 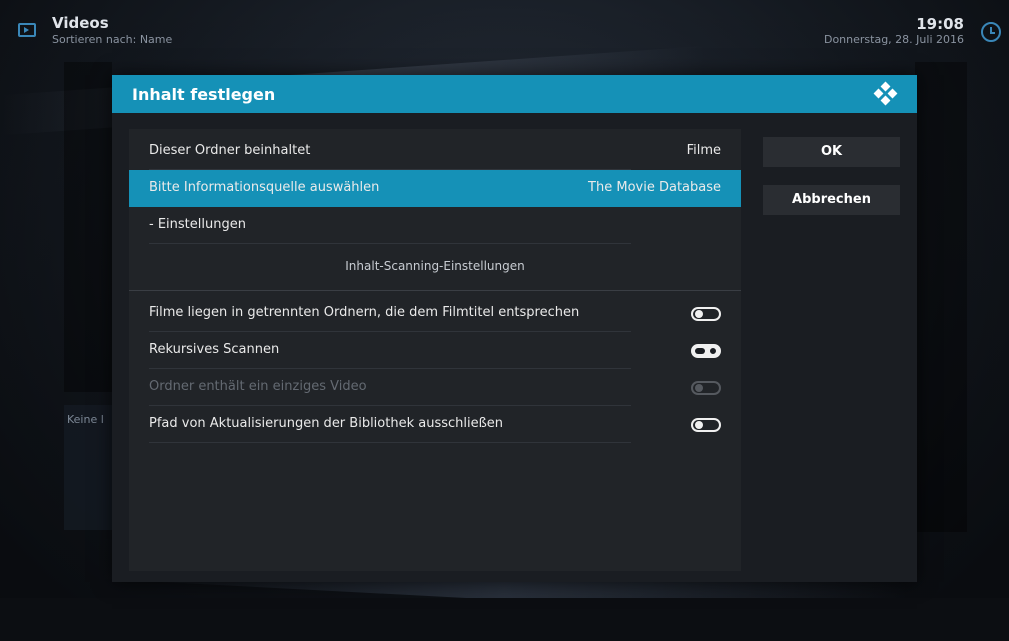 I want to click on kodi-logo-icon, so click(x=885, y=93).